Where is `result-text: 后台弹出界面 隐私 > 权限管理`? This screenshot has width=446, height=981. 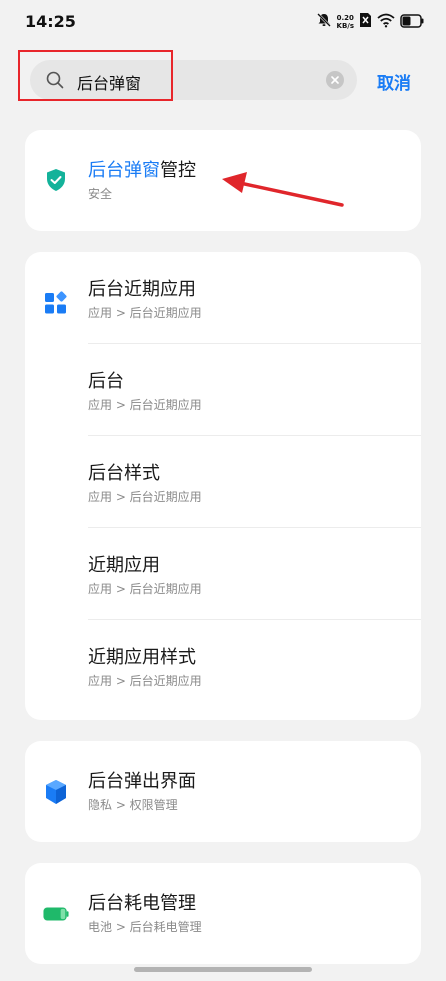
result-text: 后台弹出界面 隐私 > 权限管理 is located at coordinates (142, 791).